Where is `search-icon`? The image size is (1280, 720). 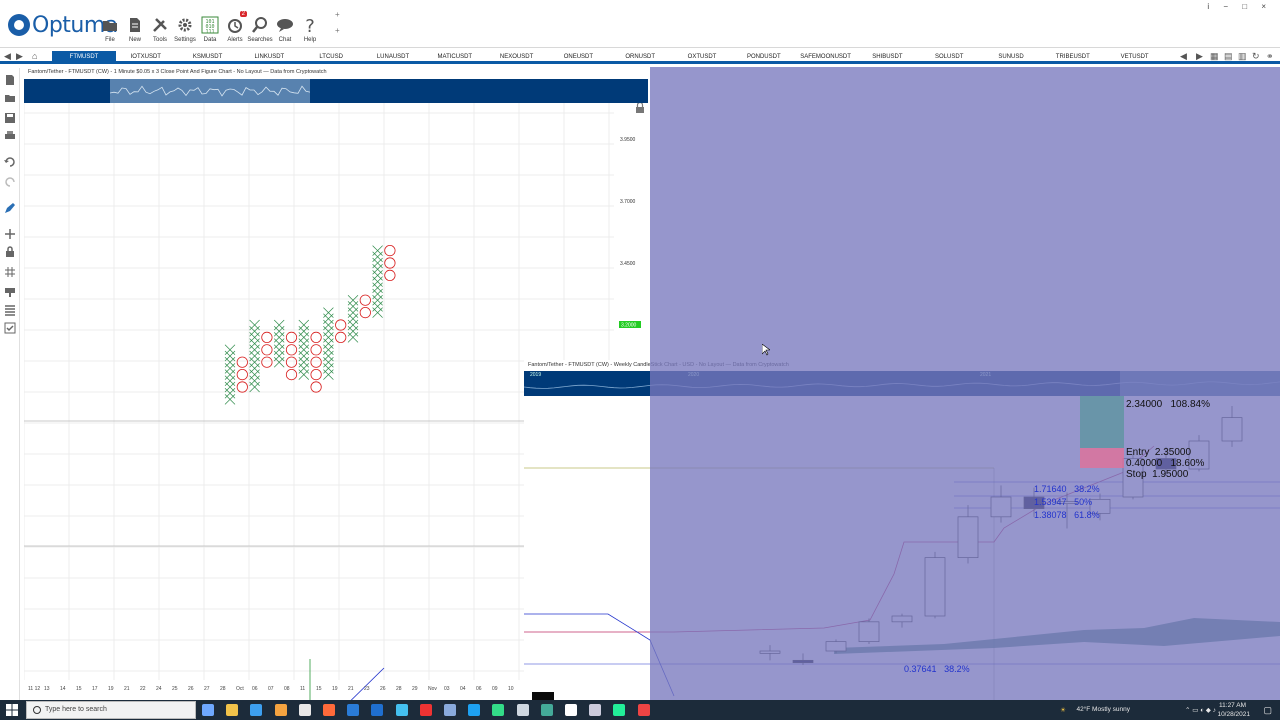 search-icon is located at coordinates (37, 710).